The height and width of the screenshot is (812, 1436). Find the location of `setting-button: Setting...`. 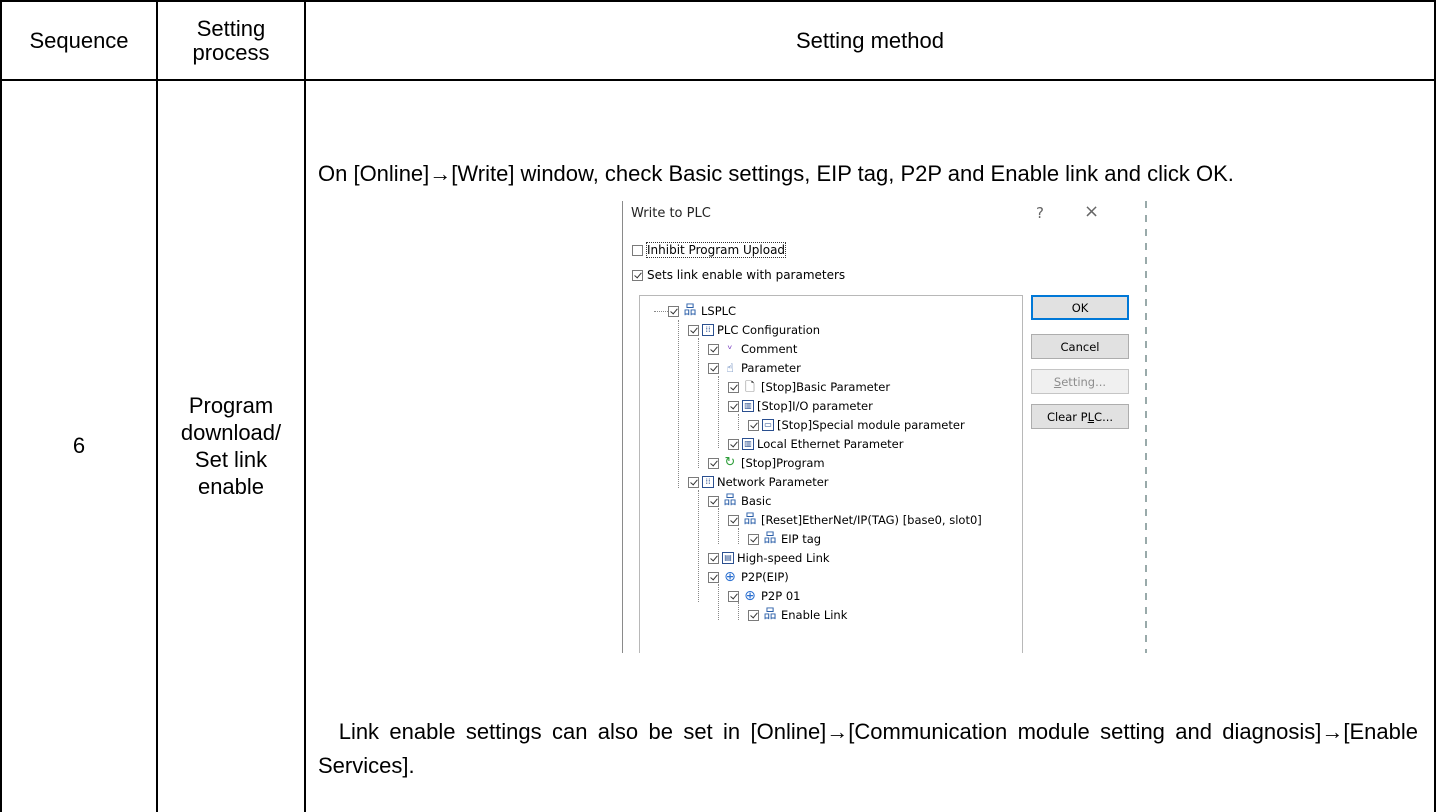

setting-button: Setting... is located at coordinates (1080, 381).